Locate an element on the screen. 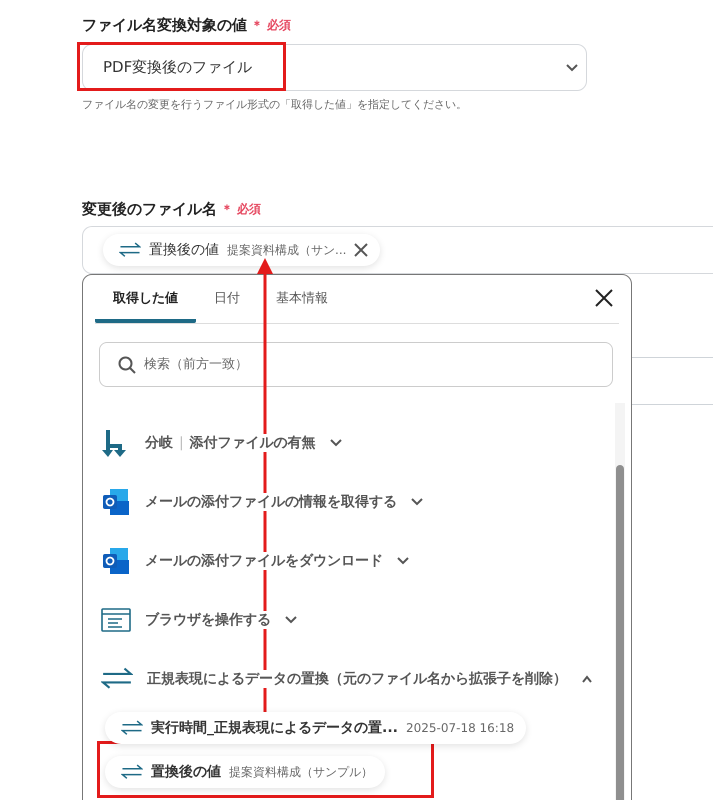 Image resolution: width=713 pixels, height=800 pixels. browser-window-icon is located at coordinates (116, 620).